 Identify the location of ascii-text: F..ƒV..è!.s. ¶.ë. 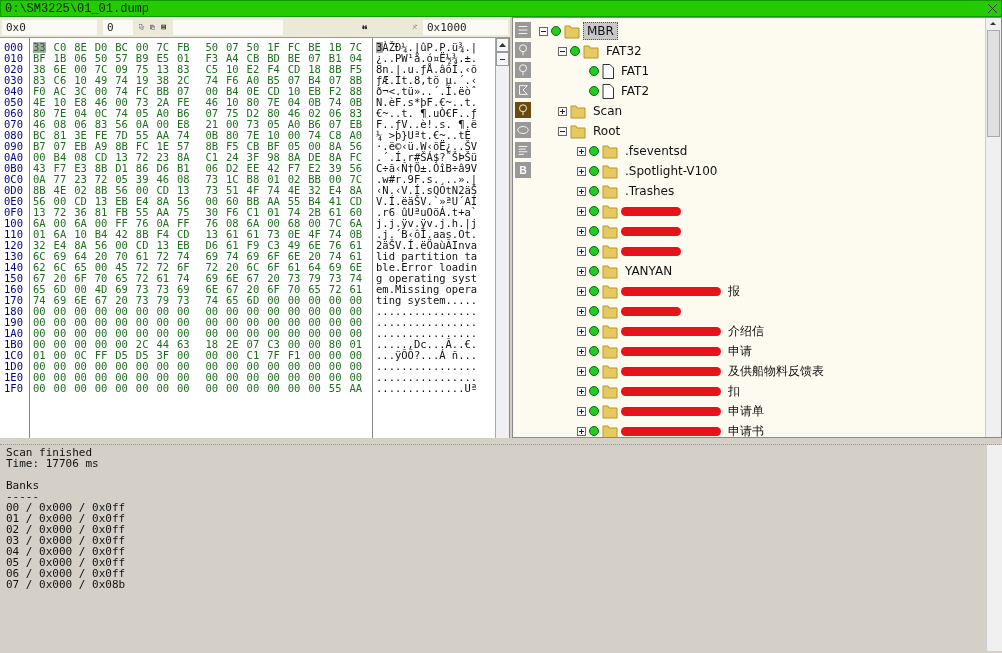
(427, 124).